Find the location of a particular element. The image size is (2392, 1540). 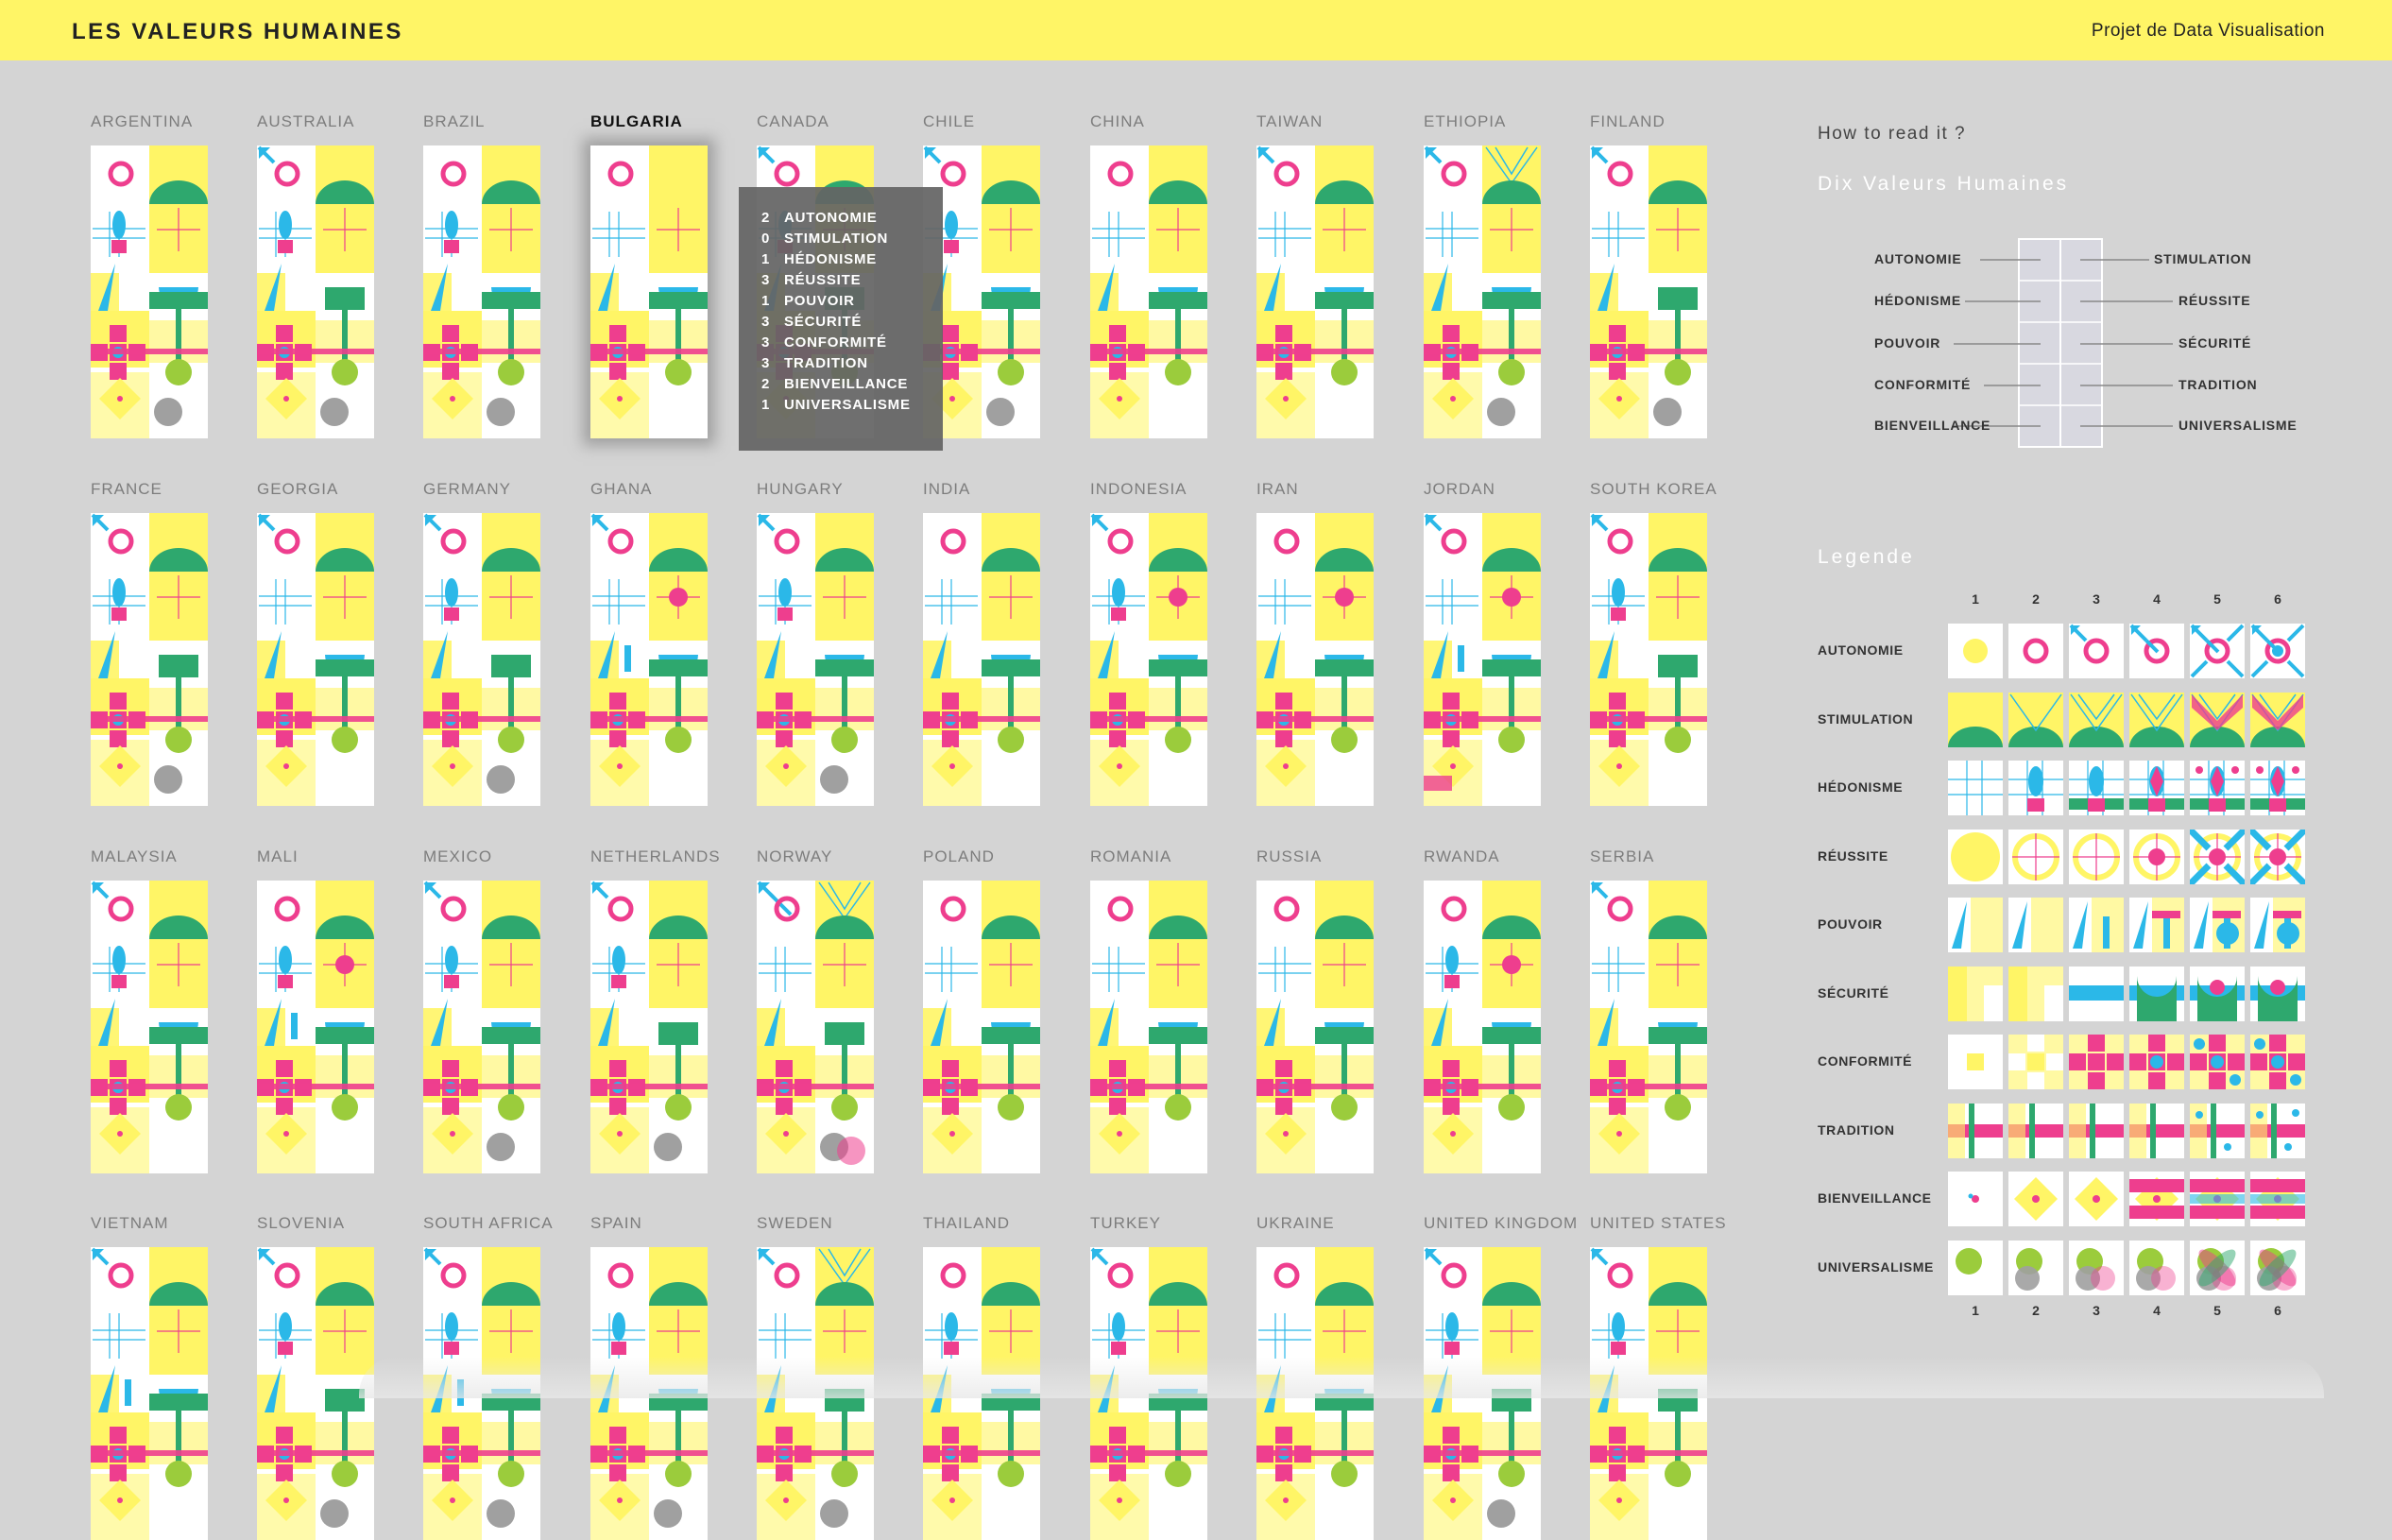

country-name: ETHIOPIA is located at coordinates (1466, 121).